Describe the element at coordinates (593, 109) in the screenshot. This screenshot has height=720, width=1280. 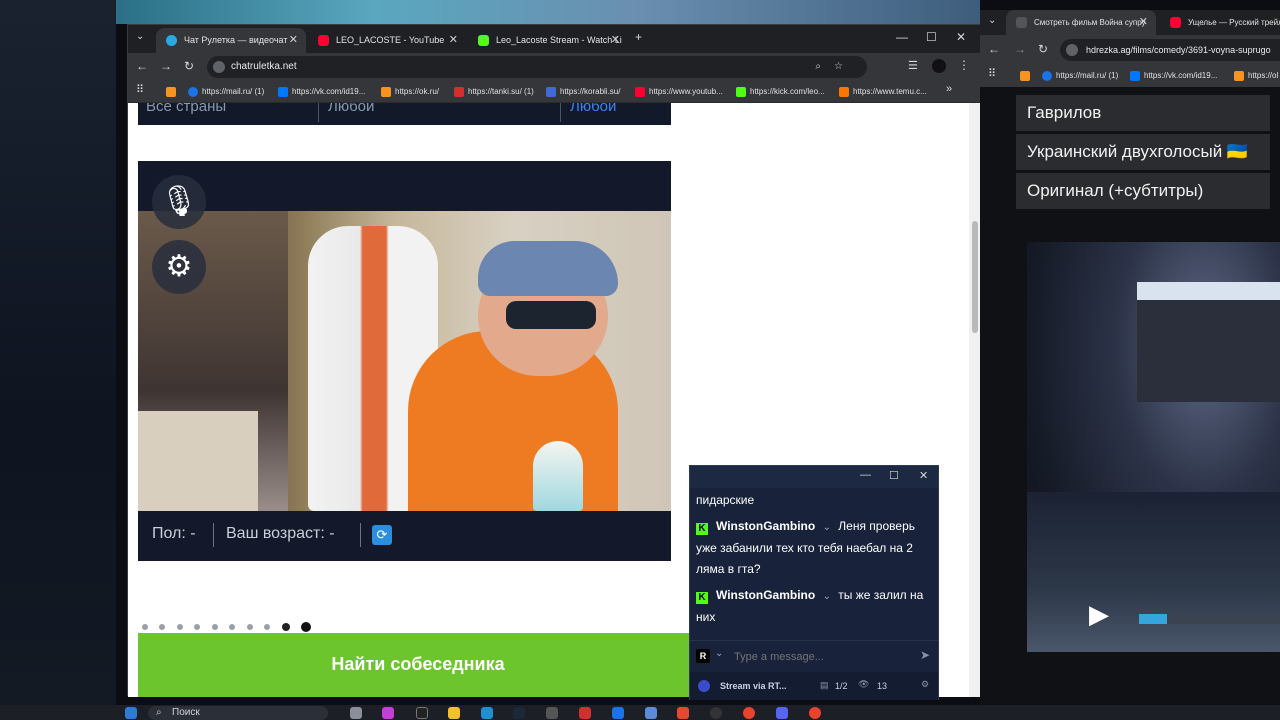
I see `age-filter: Любой` at that location.